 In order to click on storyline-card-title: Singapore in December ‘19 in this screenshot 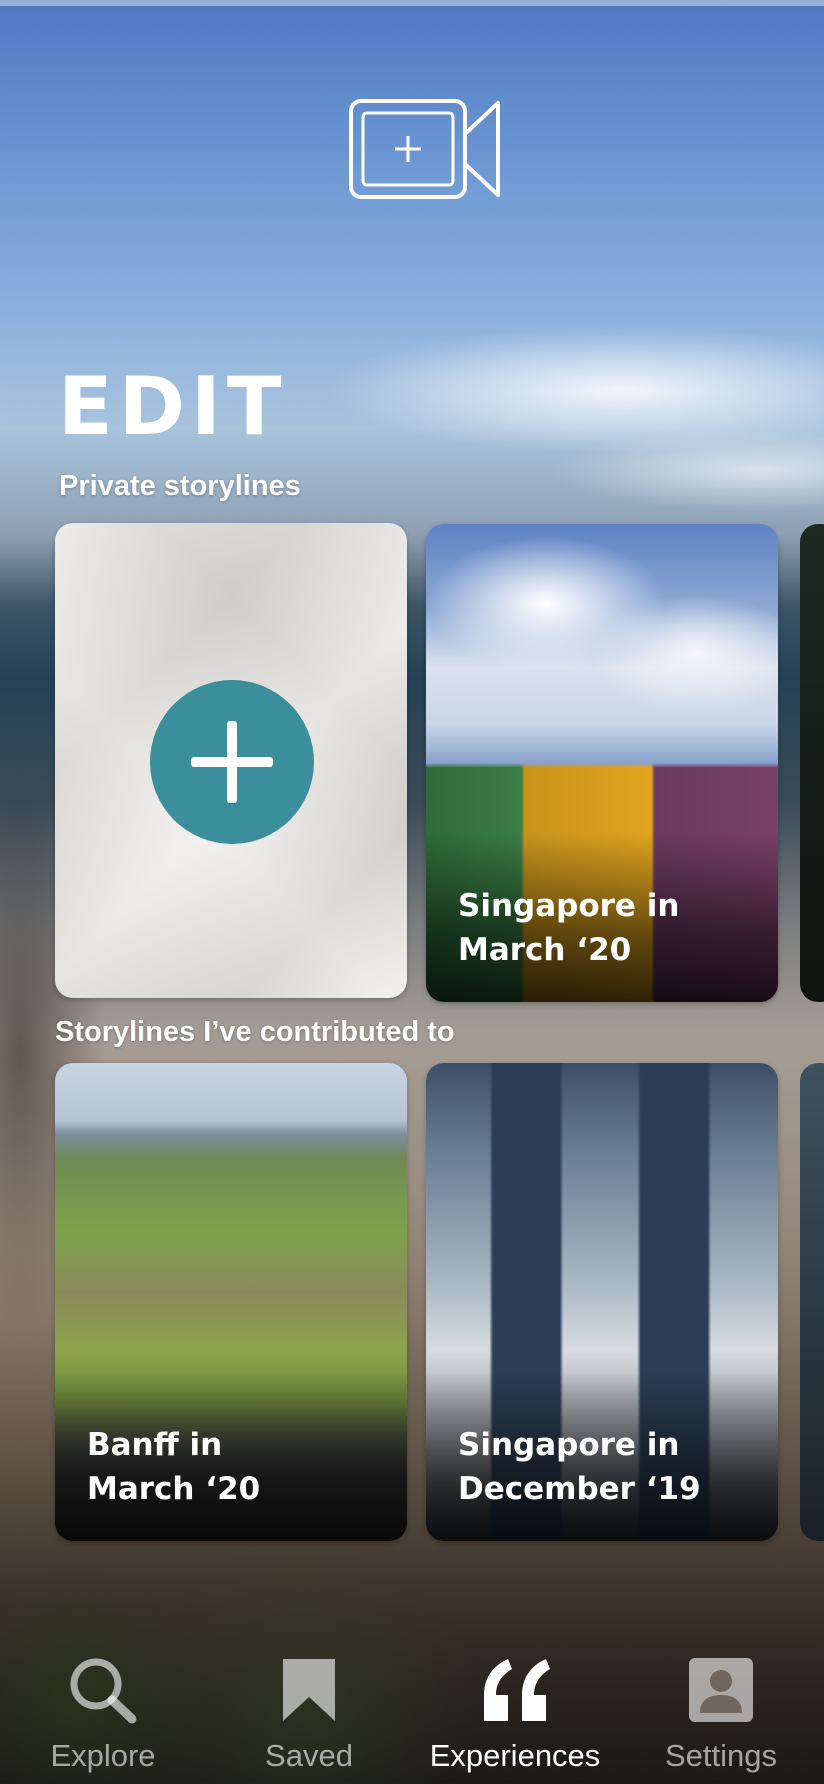, I will do `click(579, 1467)`.